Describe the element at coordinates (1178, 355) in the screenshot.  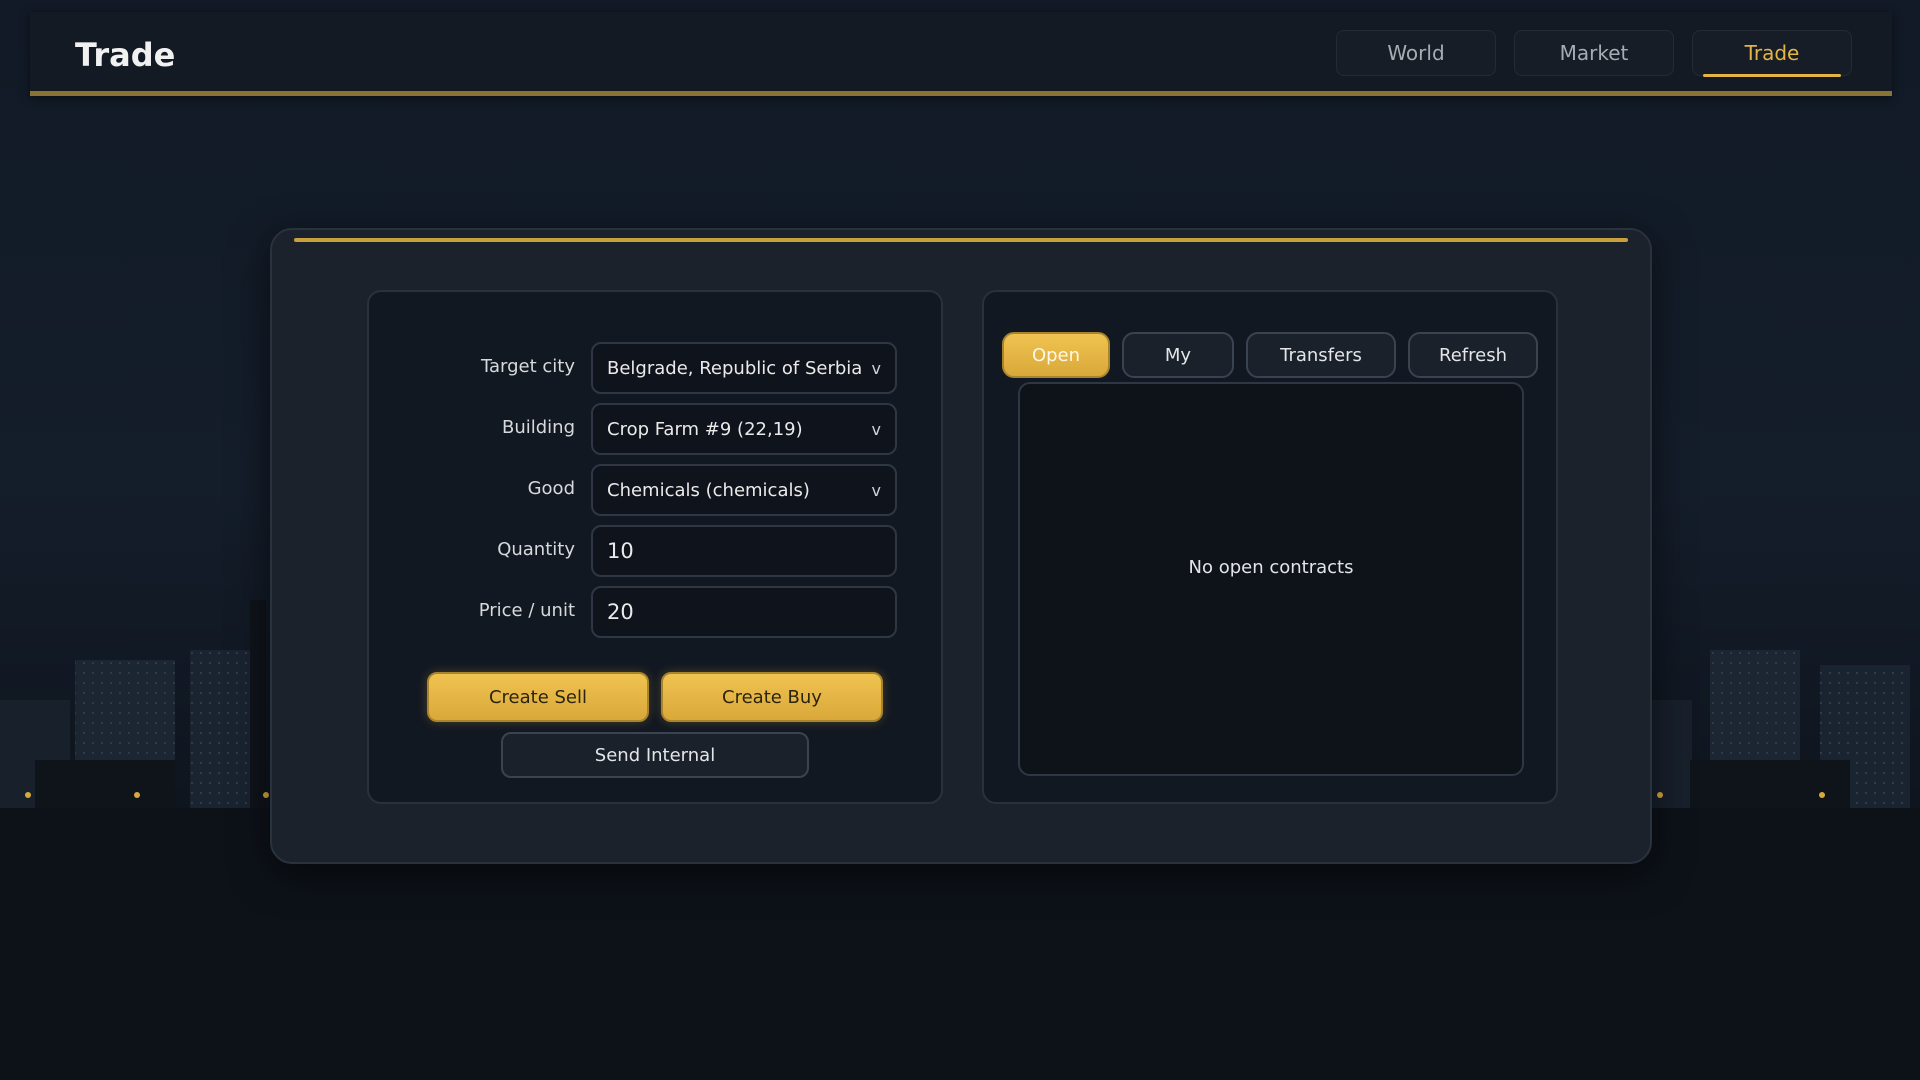
I see `tab-my: My` at that location.